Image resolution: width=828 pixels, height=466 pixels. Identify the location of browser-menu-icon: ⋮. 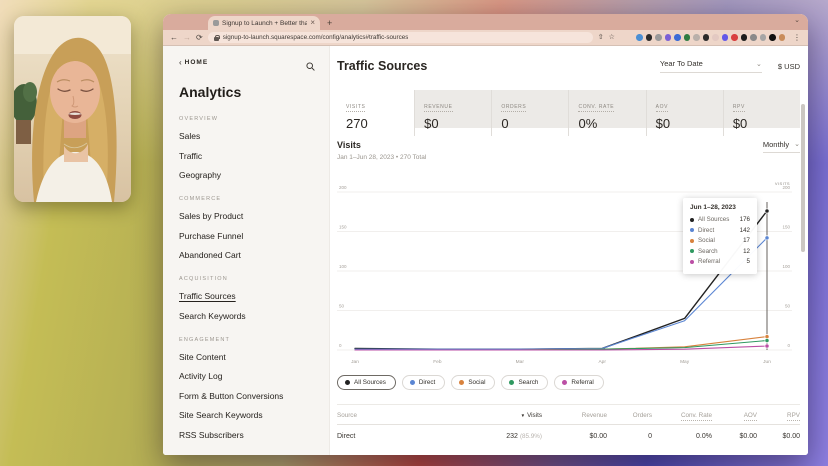
(797, 37).